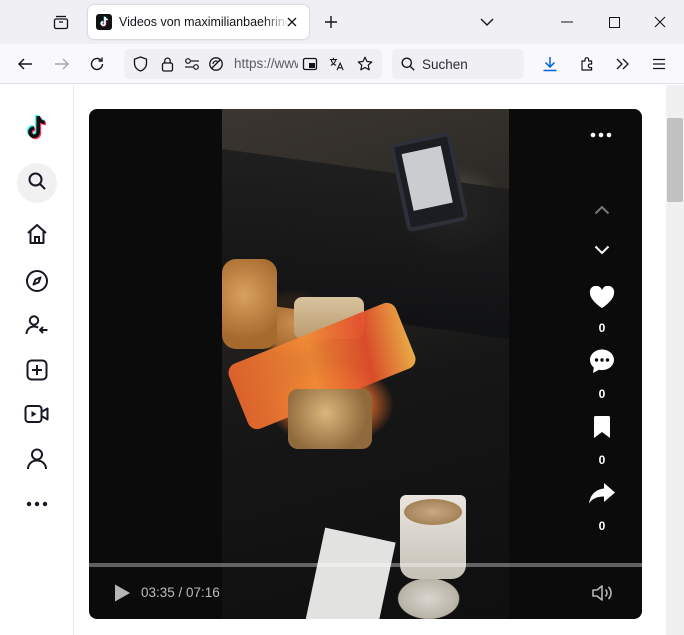  I want to click on active-tab: Videos von maximilianbaehring, so click(198, 22).